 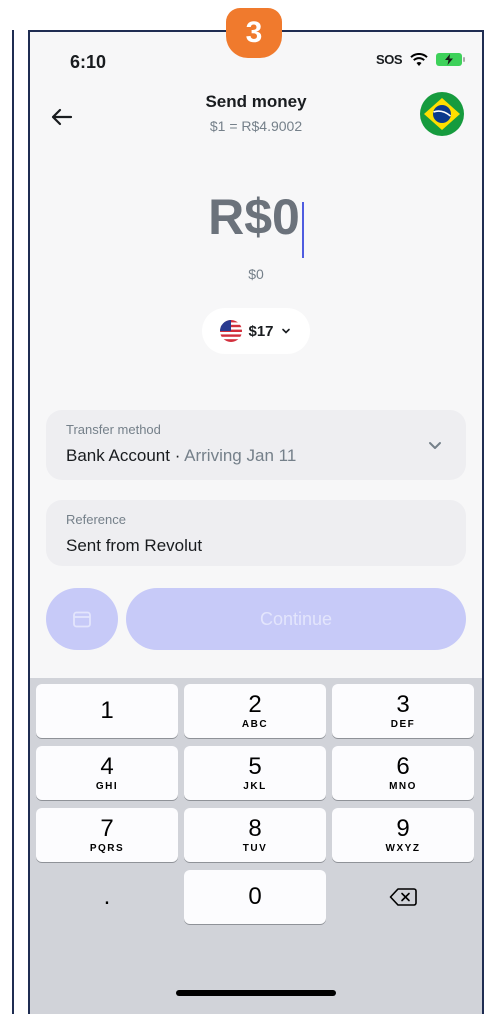 What do you see at coordinates (255, 786) in the screenshot?
I see `key-letters: JKL` at bounding box center [255, 786].